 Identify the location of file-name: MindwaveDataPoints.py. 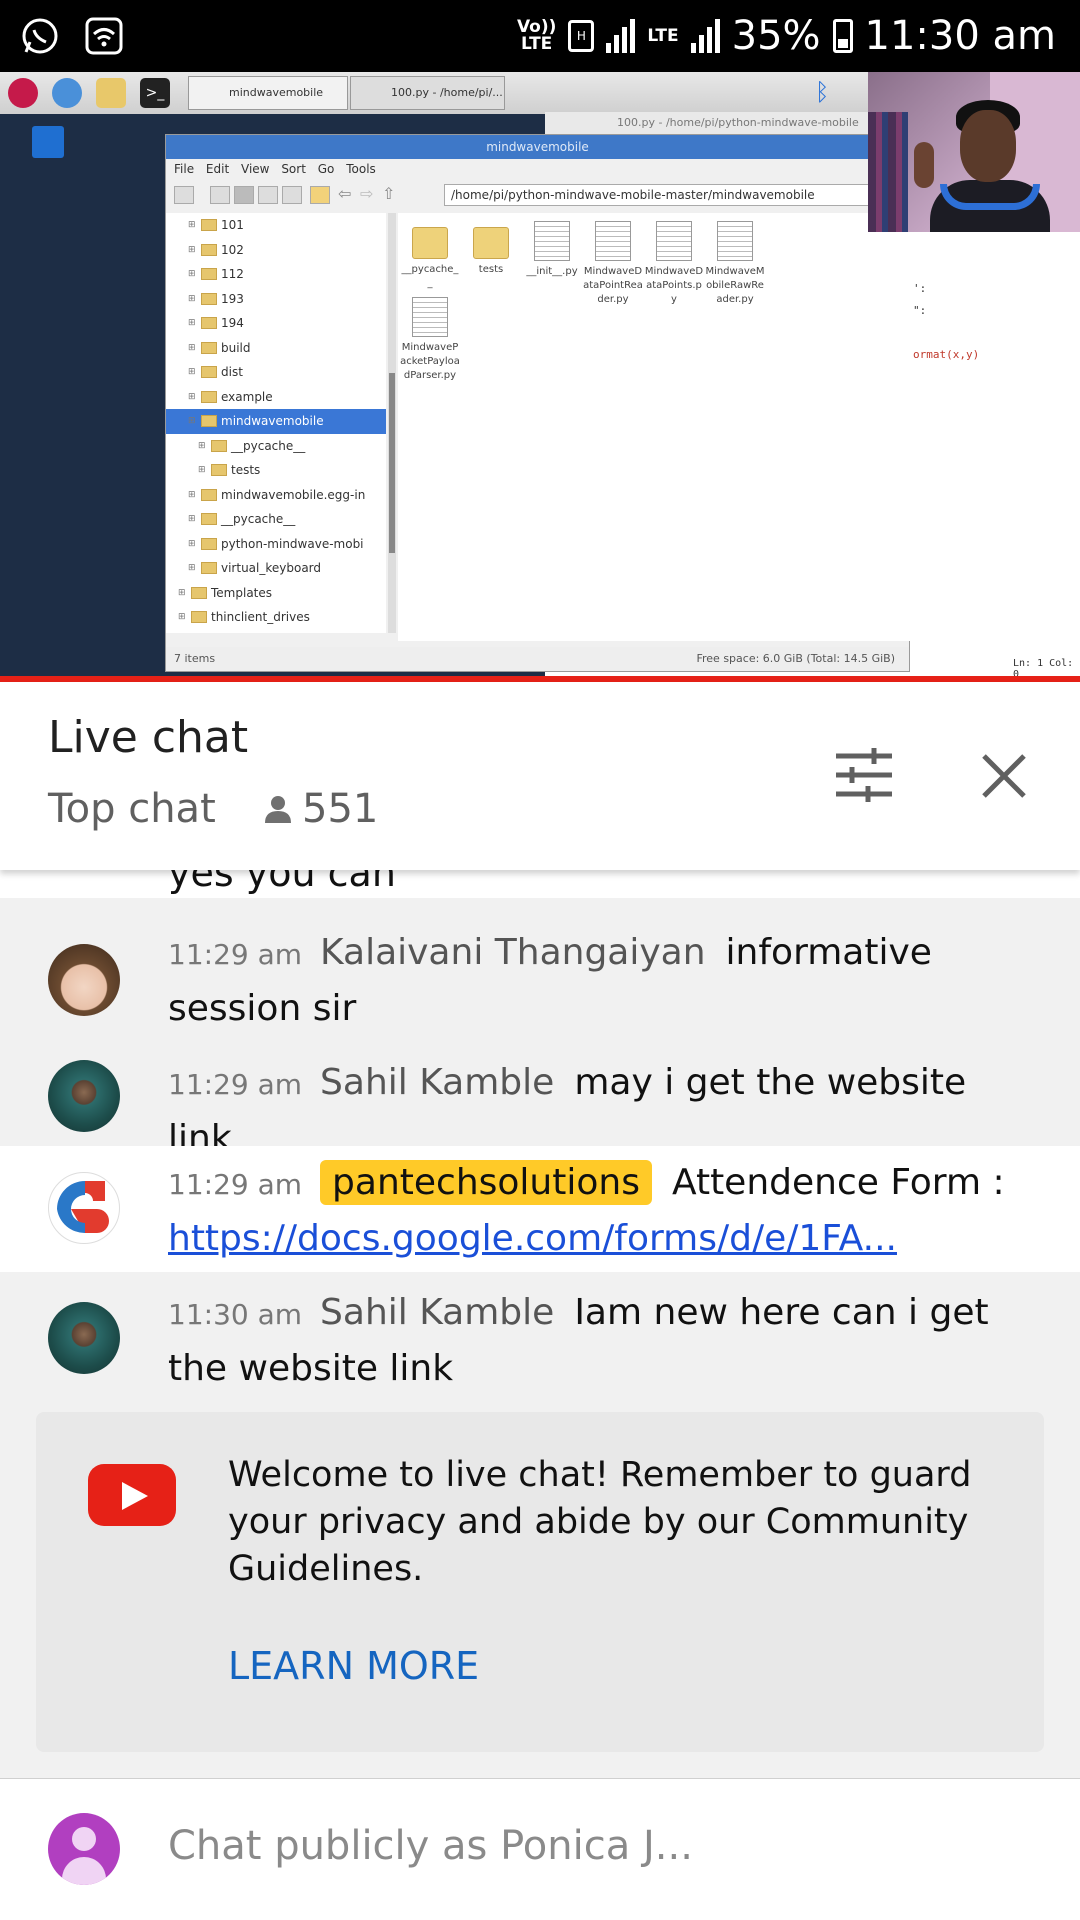
(674, 285).